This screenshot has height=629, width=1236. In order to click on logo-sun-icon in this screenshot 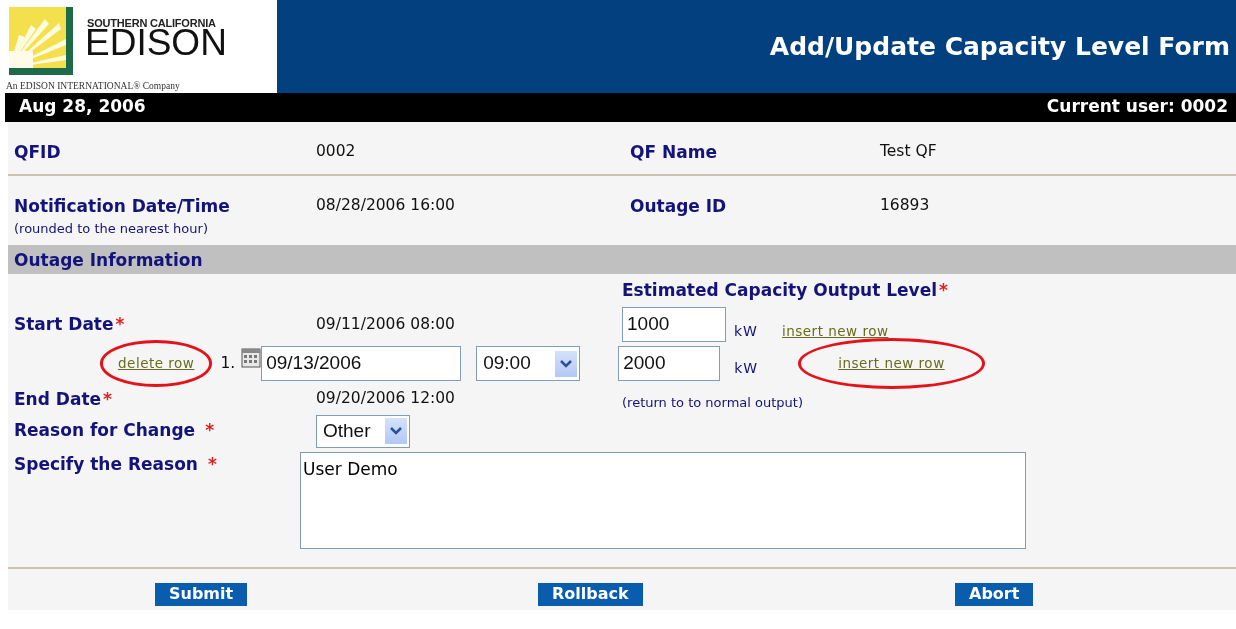, I will do `click(41, 41)`.